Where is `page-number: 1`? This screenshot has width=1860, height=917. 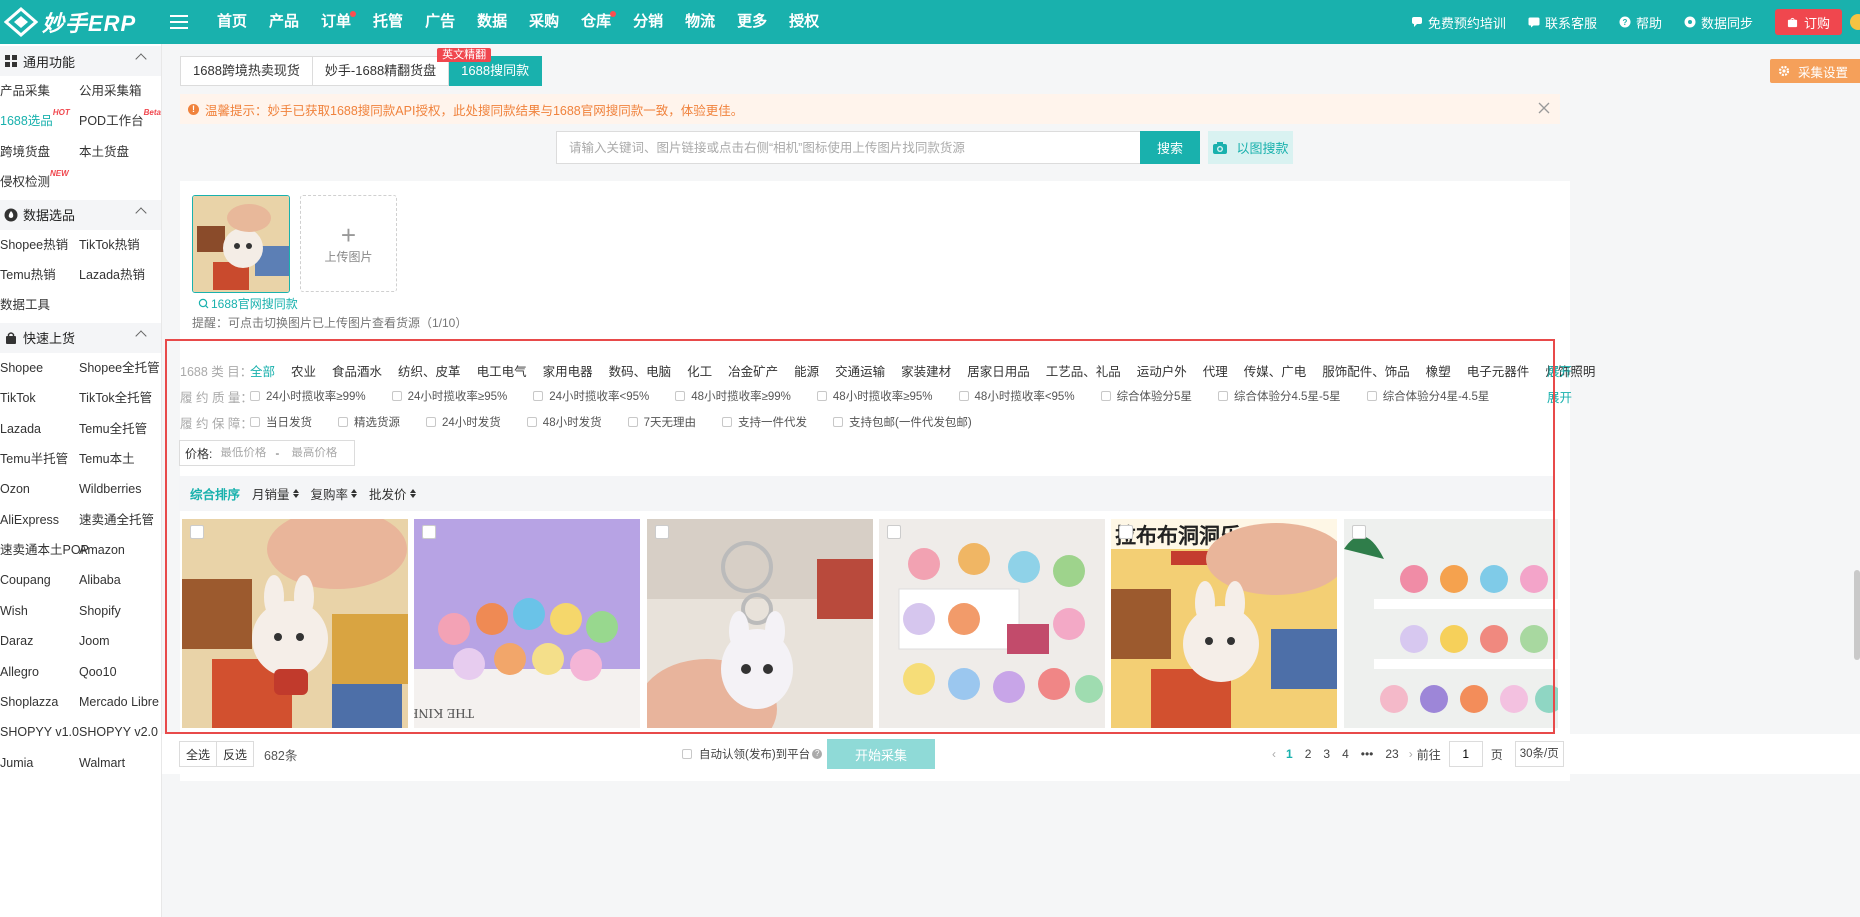
page-number: 1 is located at coordinates (1289, 754).